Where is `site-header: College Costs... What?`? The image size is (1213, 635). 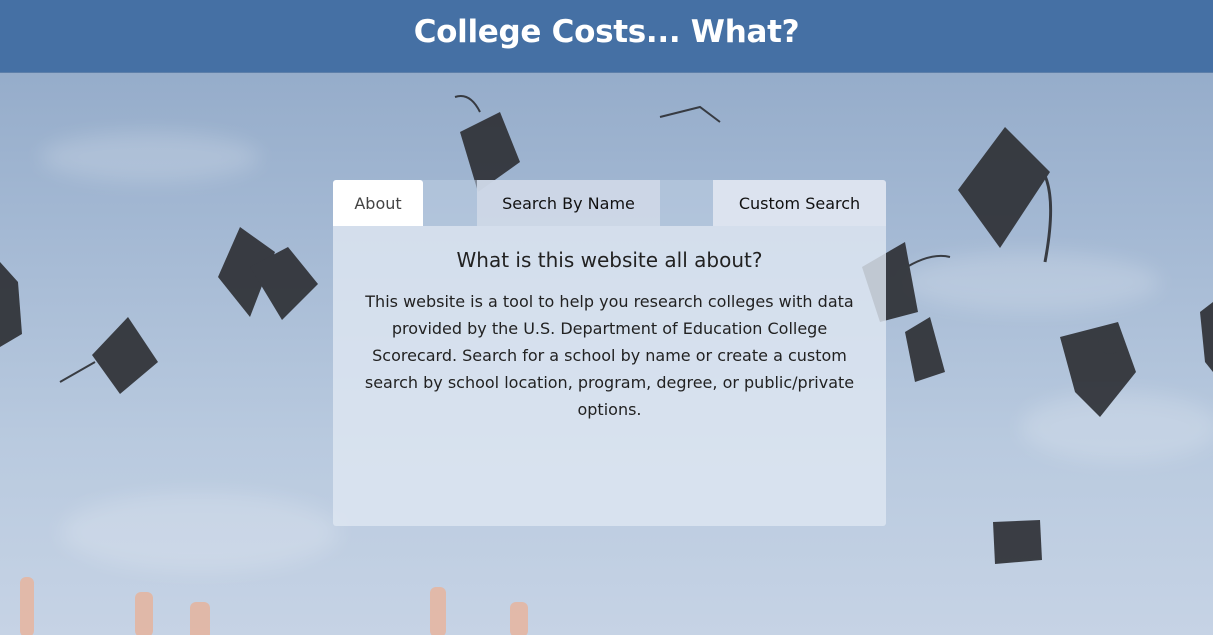
site-header: College Costs... What? is located at coordinates (606, 36).